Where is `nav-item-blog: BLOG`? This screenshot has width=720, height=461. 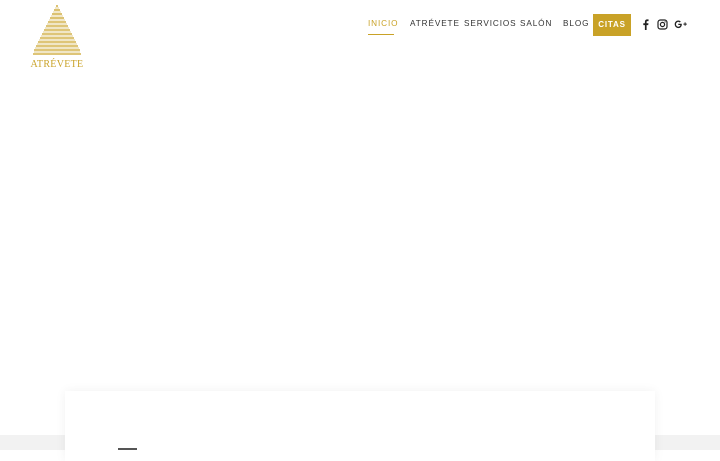
nav-item-blog: BLOG is located at coordinates (576, 23).